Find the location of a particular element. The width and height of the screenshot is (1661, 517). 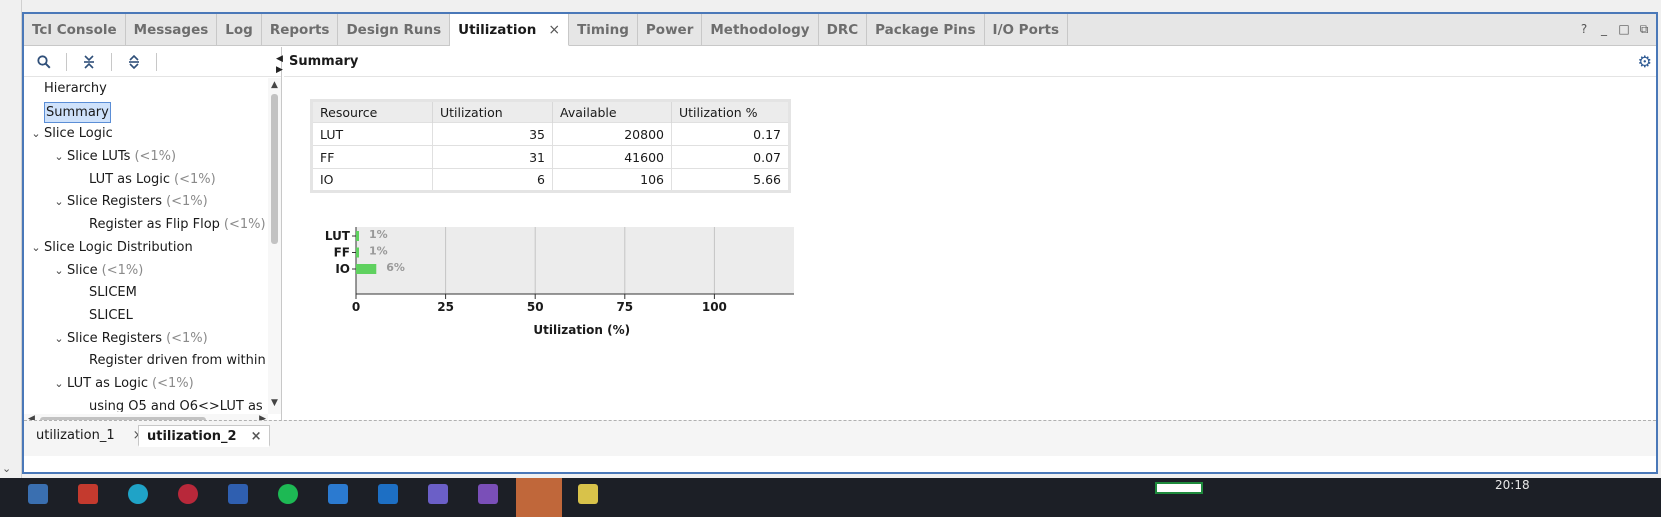

expand-all-icon is located at coordinates (134, 62).